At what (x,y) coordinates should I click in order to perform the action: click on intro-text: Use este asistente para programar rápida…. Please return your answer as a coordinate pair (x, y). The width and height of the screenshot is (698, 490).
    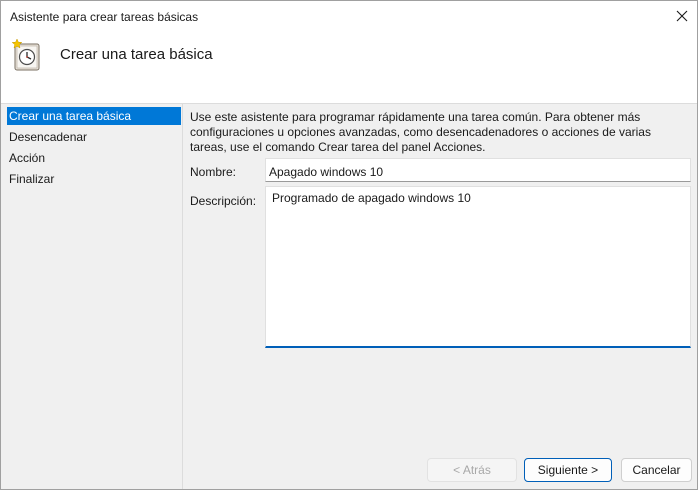
    Looking at the image, I should click on (420, 132).